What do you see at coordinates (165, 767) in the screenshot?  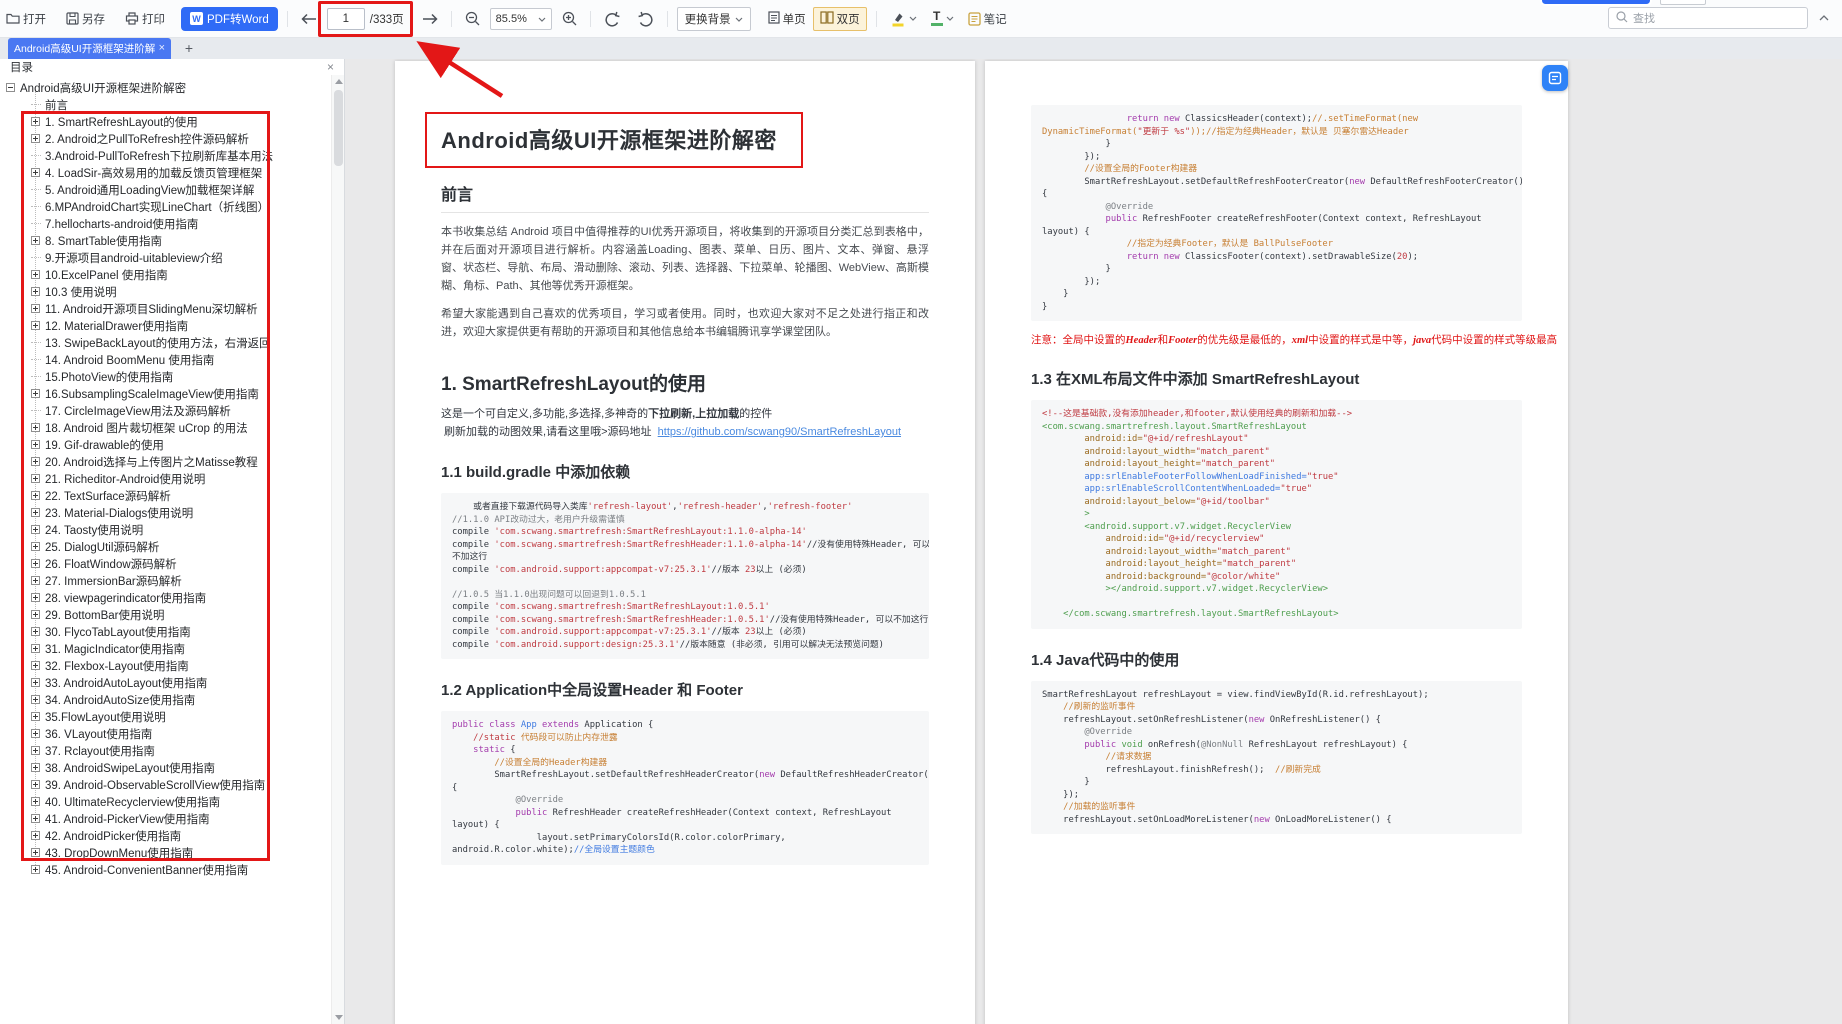 I see `toc-item: 38. AndroidSwipeLayout使用指南` at bounding box center [165, 767].